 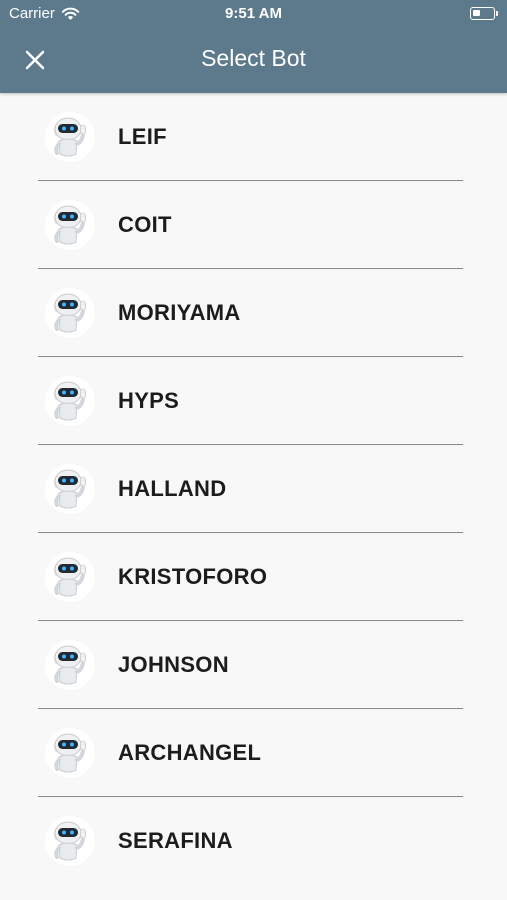 What do you see at coordinates (250, 665) in the screenshot?
I see `bot-list-item: JOHNSON` at bounding box center [250, 665].